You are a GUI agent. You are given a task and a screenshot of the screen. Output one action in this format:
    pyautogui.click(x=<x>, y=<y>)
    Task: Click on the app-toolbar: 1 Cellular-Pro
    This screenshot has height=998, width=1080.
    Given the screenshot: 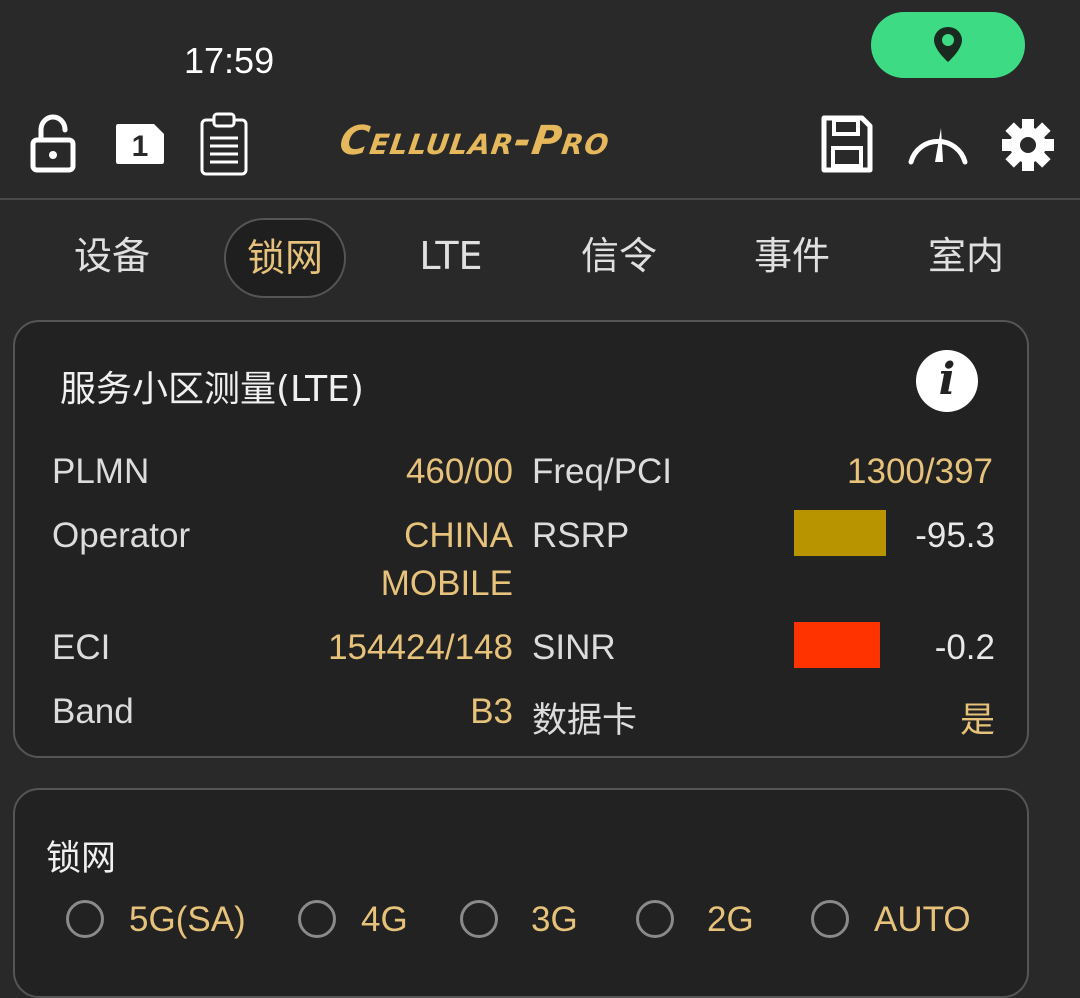 What is the action you would take?
    pyautogui.click(x=540, y=150)
    